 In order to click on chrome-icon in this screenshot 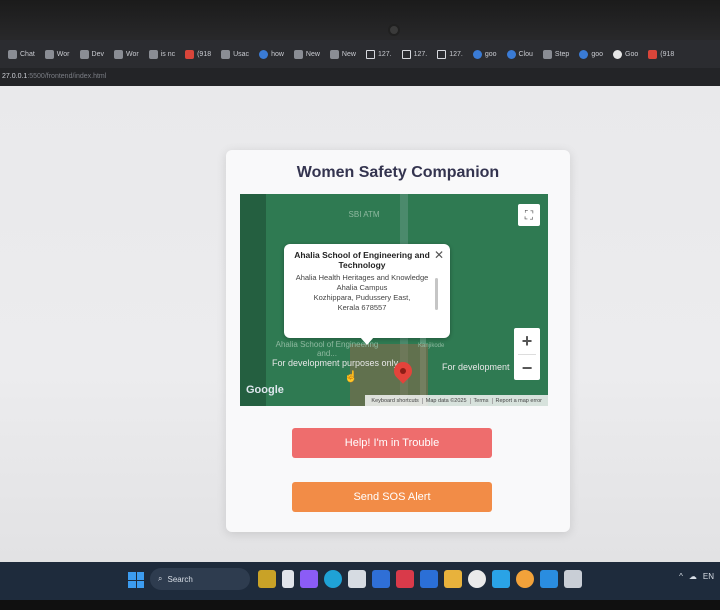, I will do `click(477, 579)`.